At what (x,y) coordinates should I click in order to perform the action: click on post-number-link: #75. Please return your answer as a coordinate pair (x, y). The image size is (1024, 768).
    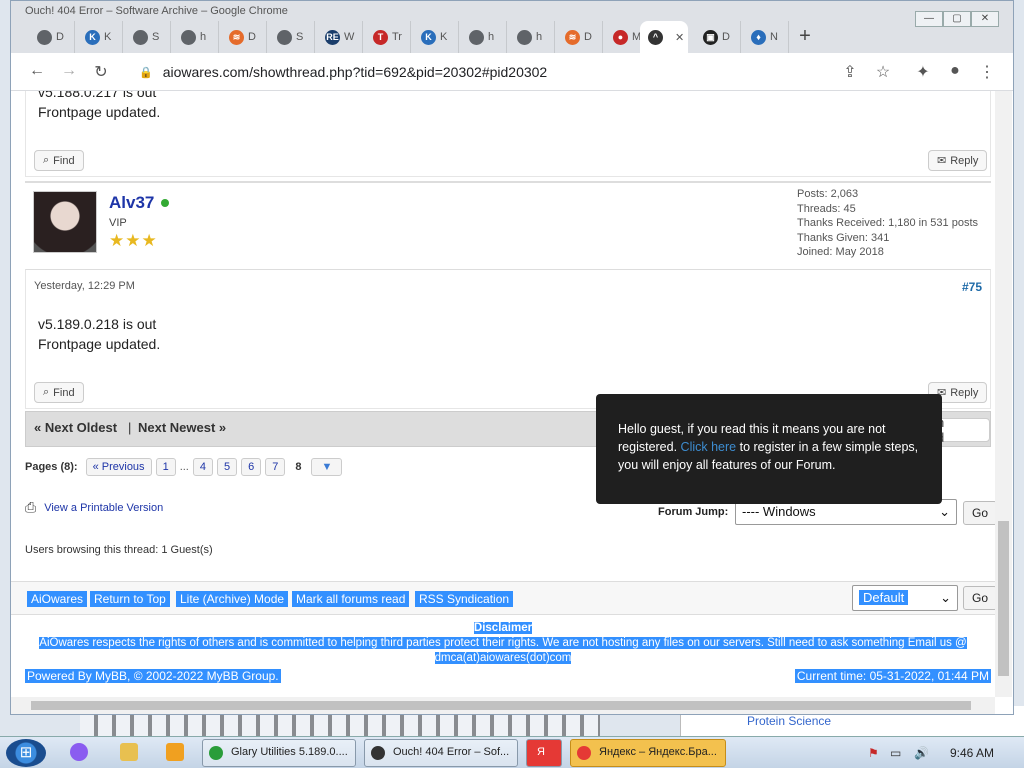
    Looking at the image, I should click on (972, 287).